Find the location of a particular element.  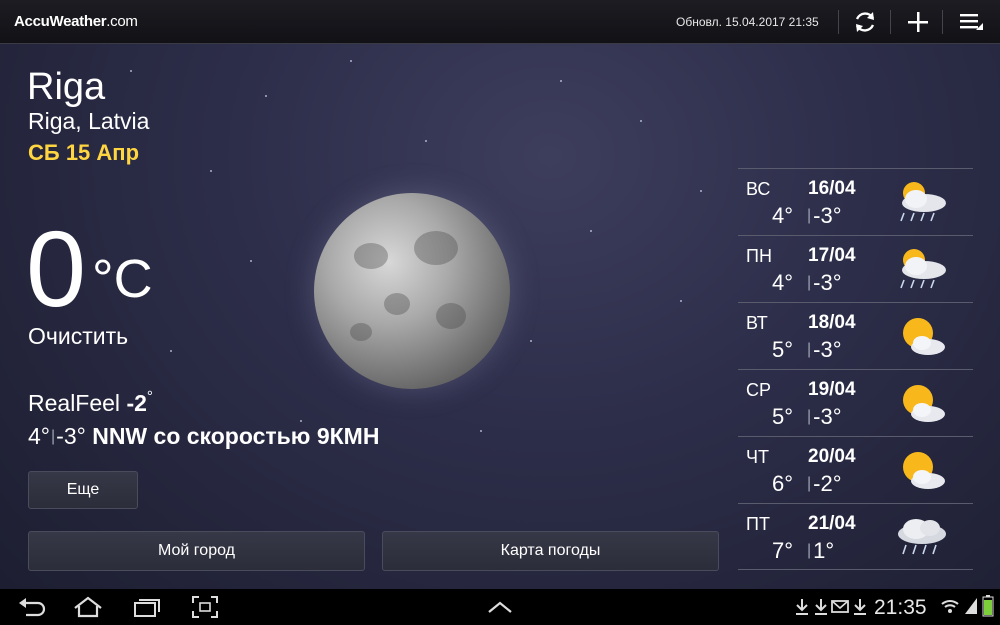

forecast-date: 19/04 is located at coordinates (832, 389).